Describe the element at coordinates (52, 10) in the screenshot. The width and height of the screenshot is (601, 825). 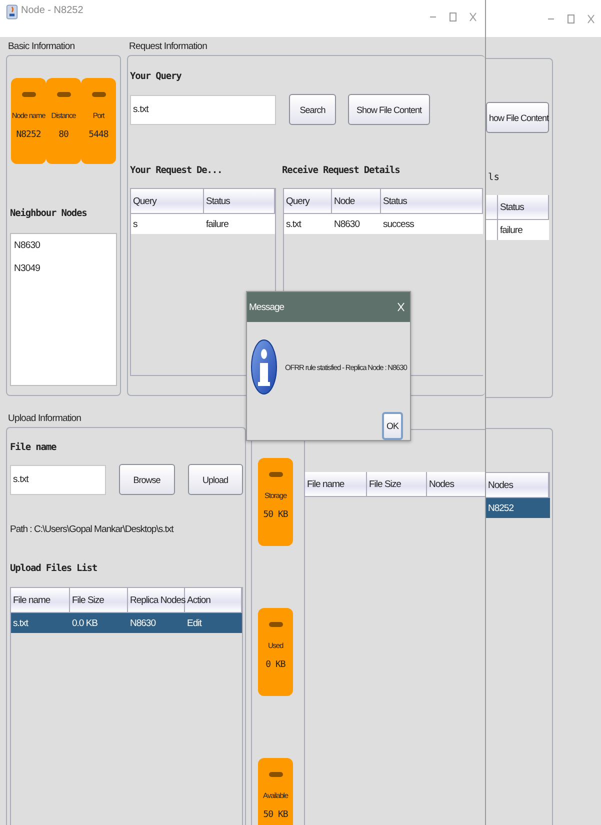
I see `window-title: Node - N8252` at that location.